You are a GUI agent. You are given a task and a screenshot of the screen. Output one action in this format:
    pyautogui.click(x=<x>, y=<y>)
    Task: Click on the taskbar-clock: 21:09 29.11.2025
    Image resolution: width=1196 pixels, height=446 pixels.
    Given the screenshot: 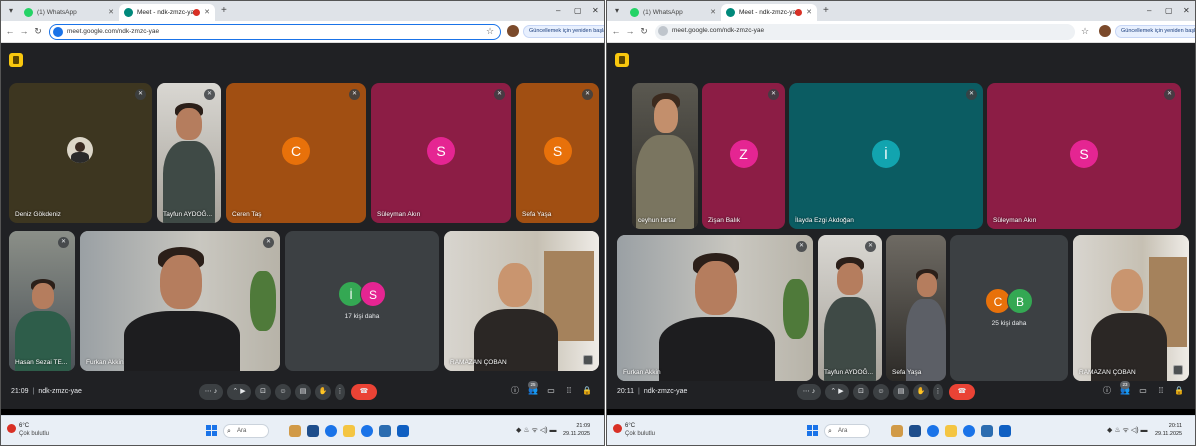 What is the action you would take?
    pyautogui.click(x=576, y=430)
    